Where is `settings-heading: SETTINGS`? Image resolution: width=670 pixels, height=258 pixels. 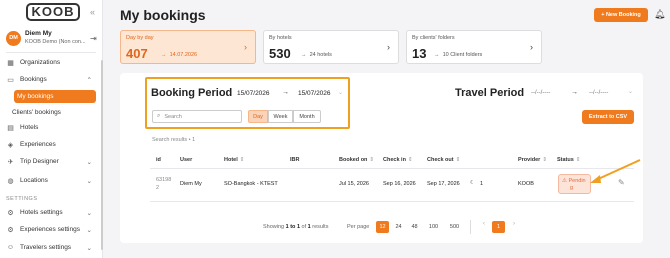 settings-heading: SETTINGS is located at coordinates (22, 199).